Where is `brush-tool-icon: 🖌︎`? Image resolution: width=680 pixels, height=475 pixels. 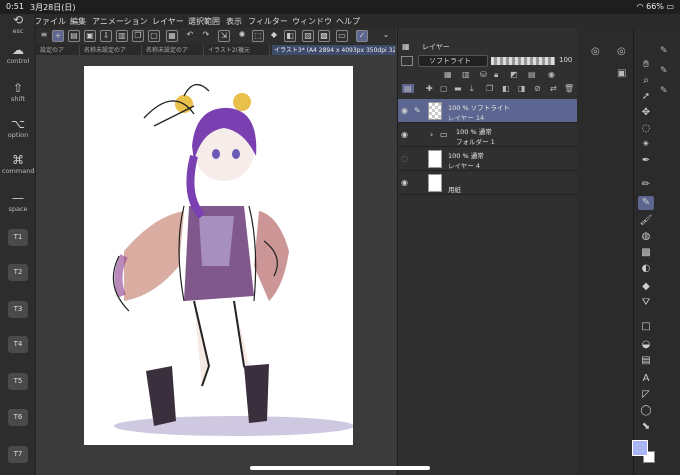
brush-tool-icon: 🖌︎ is located at coordinates (646, 221).